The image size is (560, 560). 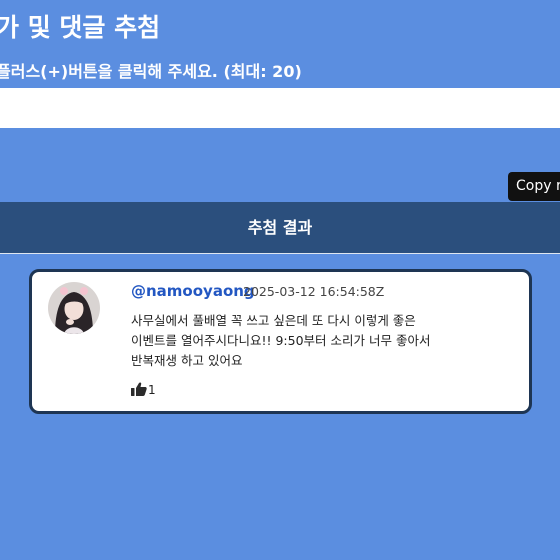 I want to click on comment-username: @namooyaong, so click(x=193, y=291).